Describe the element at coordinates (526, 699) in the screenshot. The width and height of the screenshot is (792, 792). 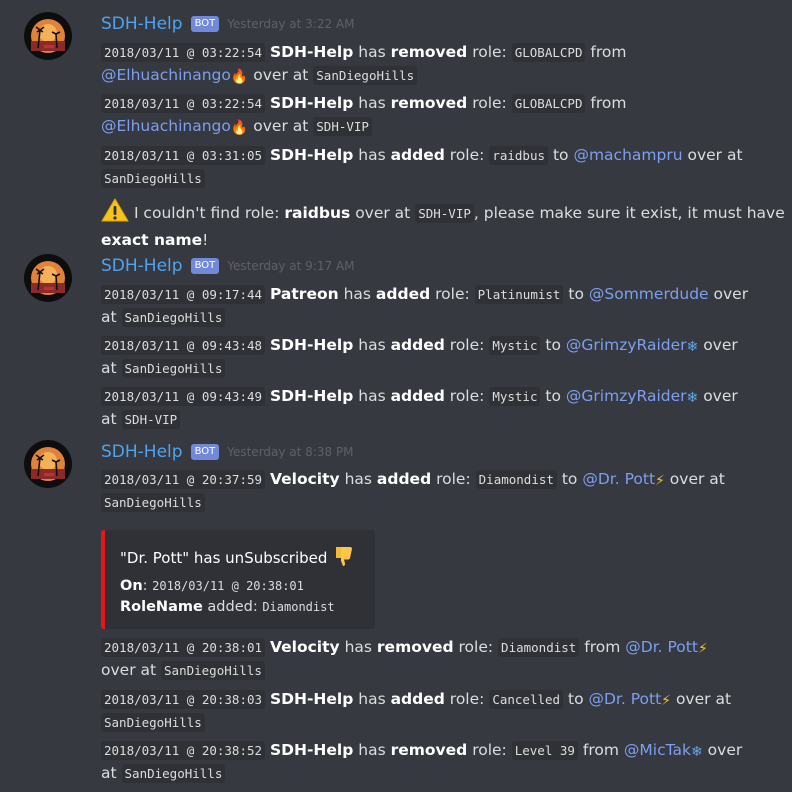
I see `role-name: Cancelled` at that location.